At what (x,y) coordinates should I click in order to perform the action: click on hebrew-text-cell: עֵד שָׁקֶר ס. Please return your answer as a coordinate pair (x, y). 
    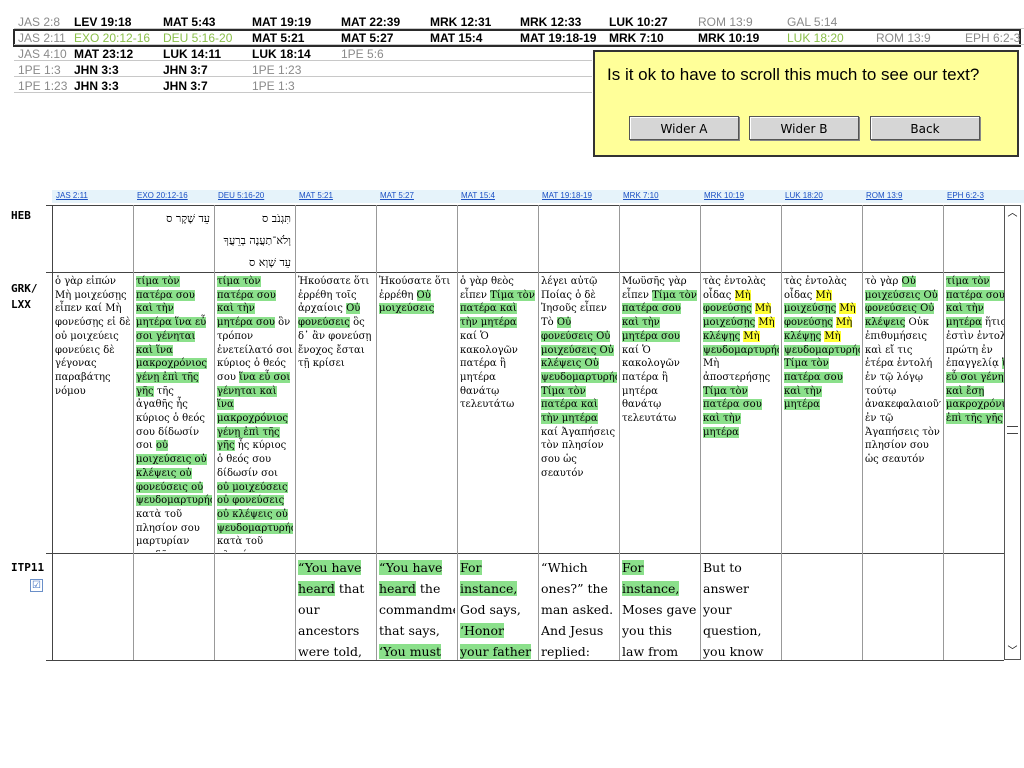
    Looking at the image, I should click on (173, 239).